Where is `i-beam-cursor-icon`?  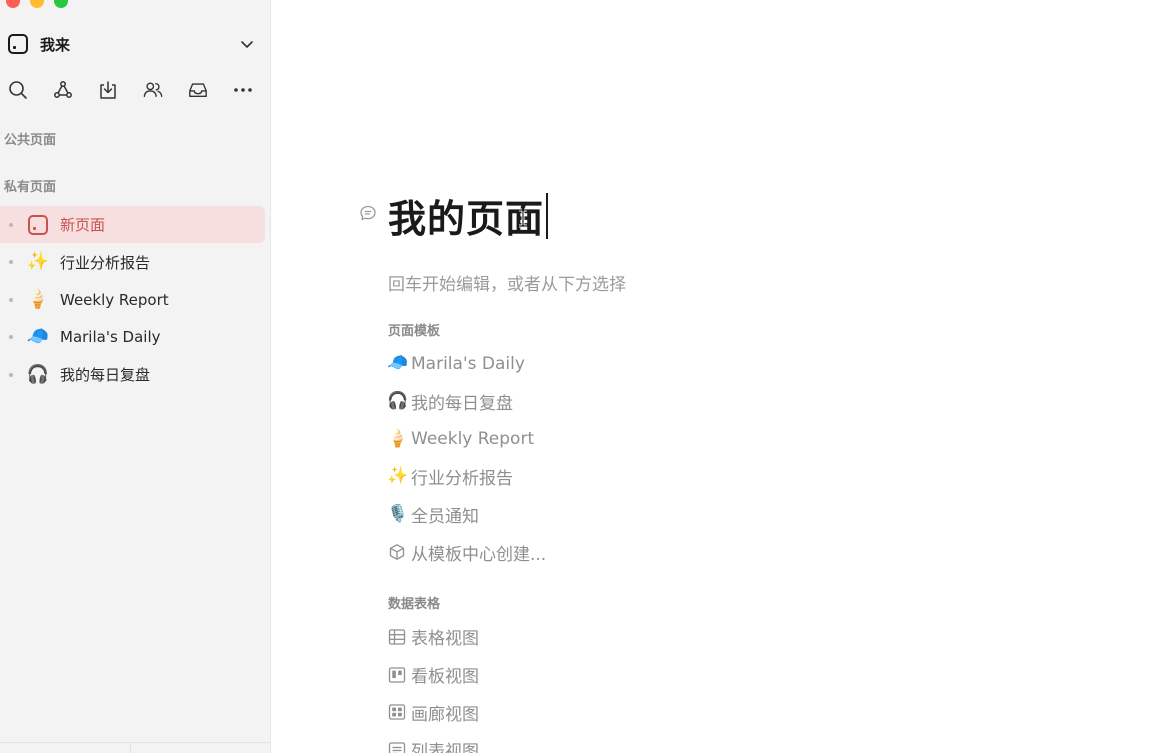 i-beam-cursor-icon is located at coordinates (523, 218).